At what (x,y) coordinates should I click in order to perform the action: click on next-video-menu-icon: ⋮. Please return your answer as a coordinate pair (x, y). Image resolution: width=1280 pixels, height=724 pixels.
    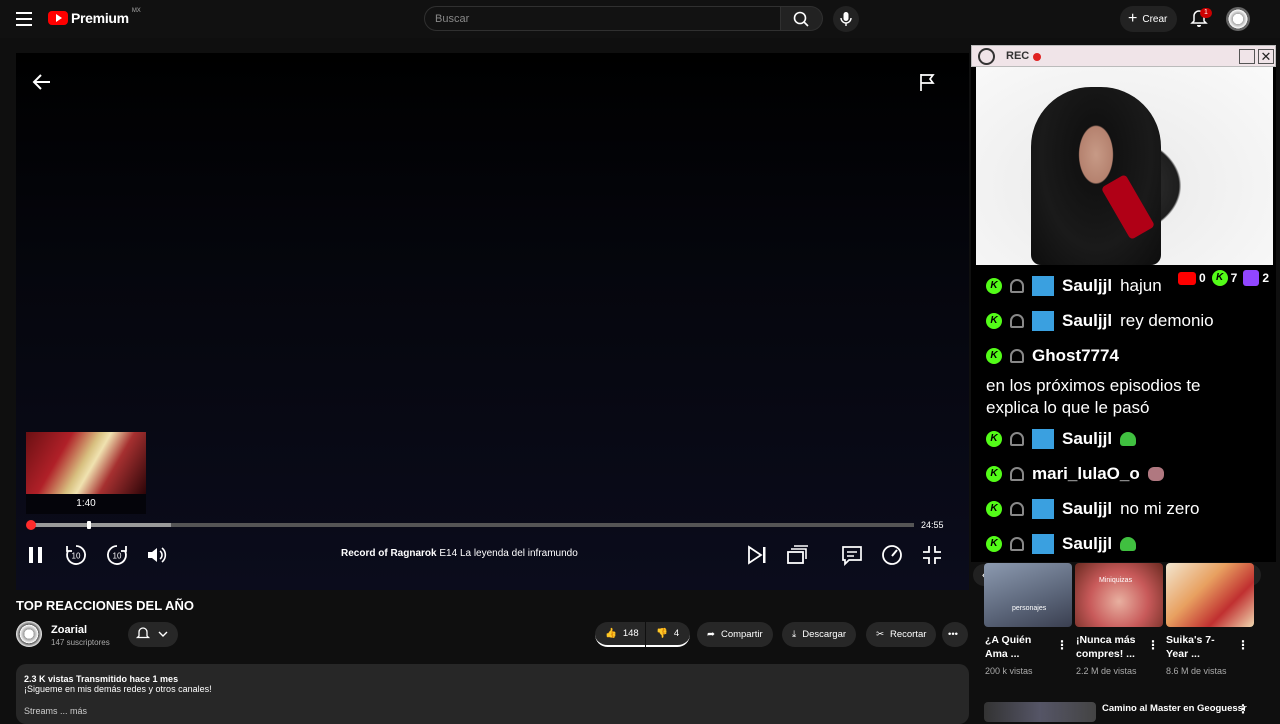
    Looking at the image, I should click on (1243, 709).